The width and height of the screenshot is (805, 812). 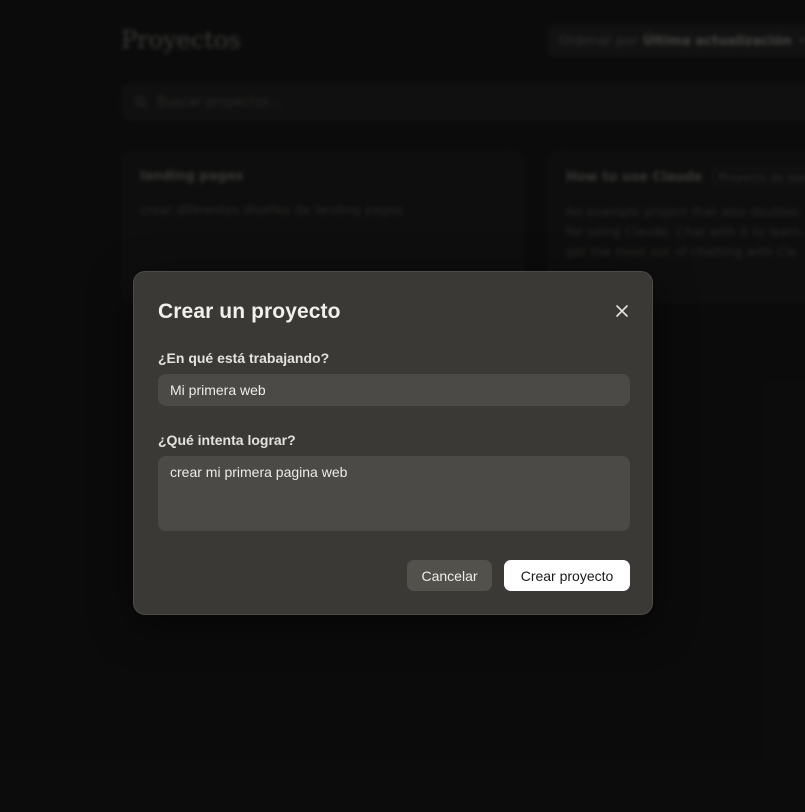 What do you see at coordinates (244, 358) in the screenshot?
I see `project-name-label: ¿En qué está trabajando?` at bounding box center [244, 358].